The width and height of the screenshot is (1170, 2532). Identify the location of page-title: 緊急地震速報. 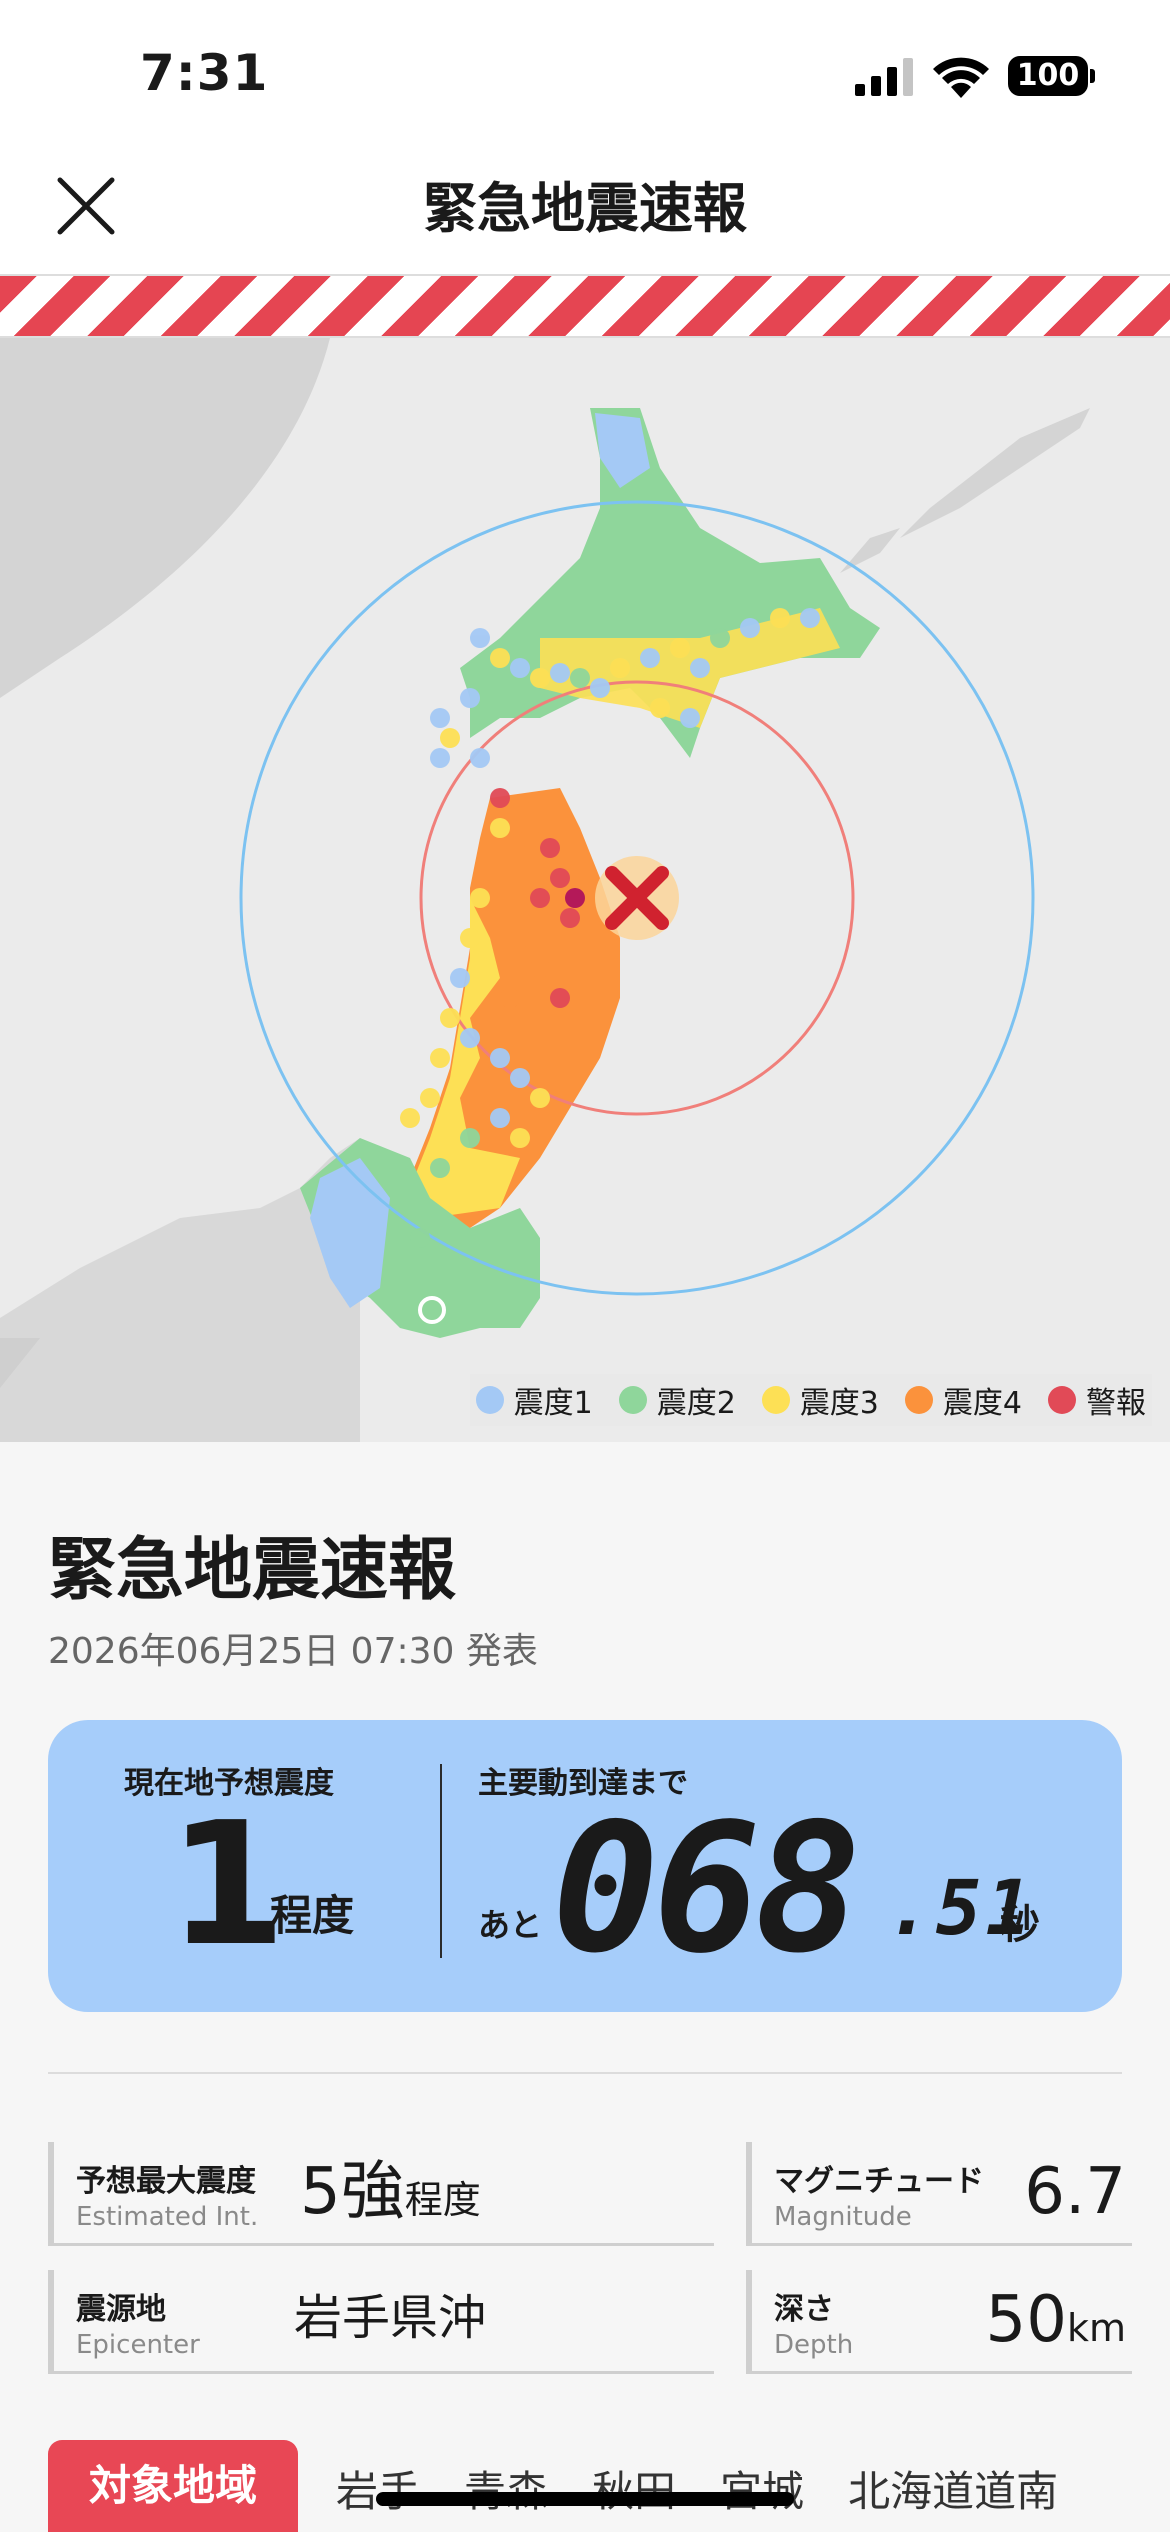
(585, 208).